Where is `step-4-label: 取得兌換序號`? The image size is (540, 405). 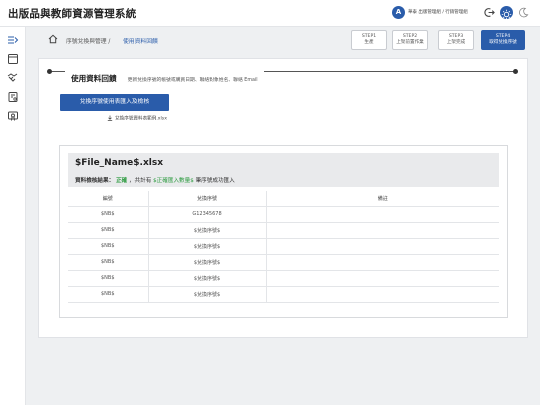 step-4-label: 取得兌換序號 is located at coordinates (503, 42).